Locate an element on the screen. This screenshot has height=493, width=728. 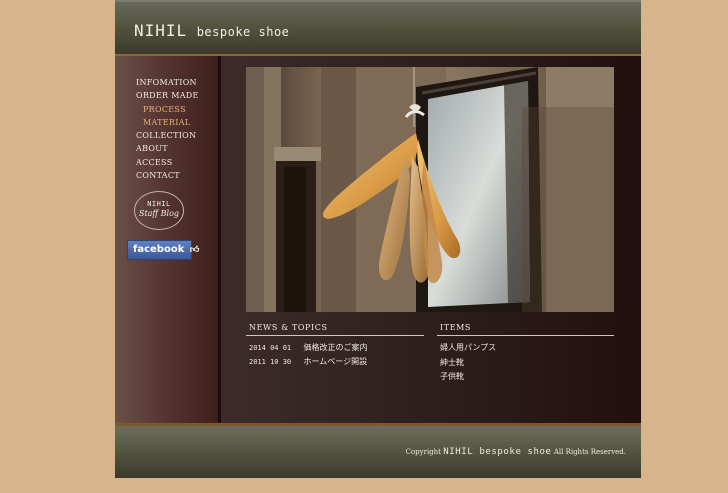
nav-item-infomation: INFOMATION is located at coordinates (167, 82).